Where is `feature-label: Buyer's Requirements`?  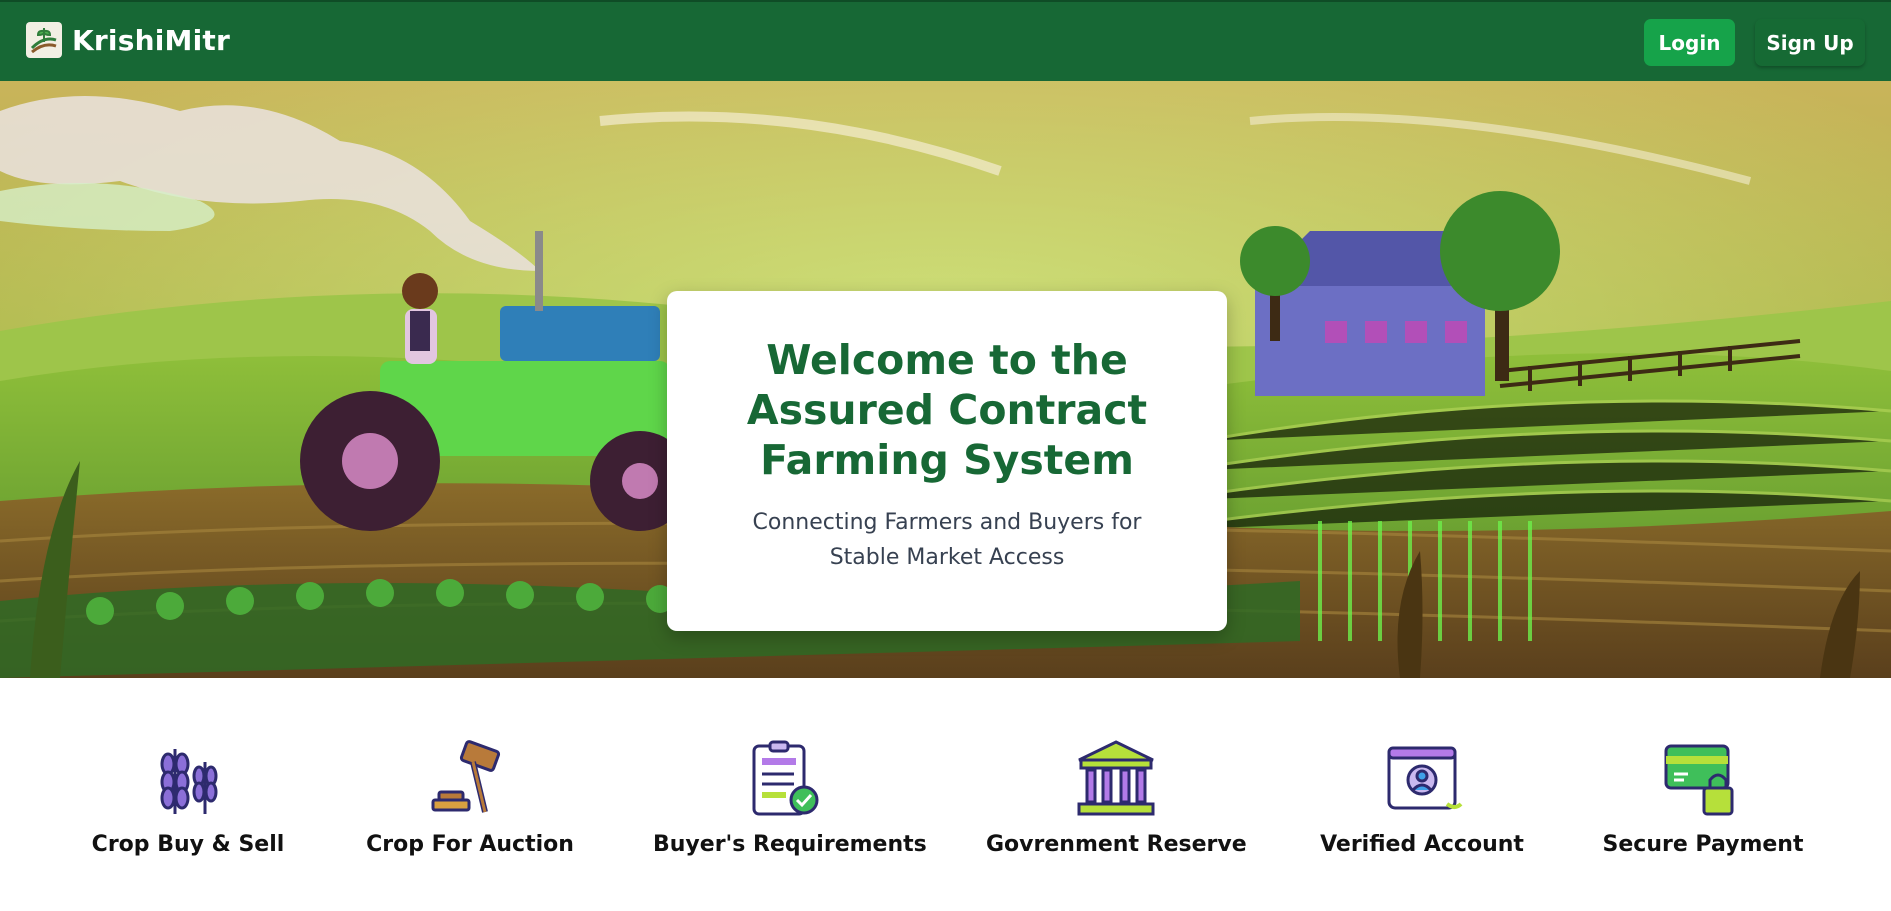
feature-label: Buyer's Requirements is located at coordinates (790, 844).